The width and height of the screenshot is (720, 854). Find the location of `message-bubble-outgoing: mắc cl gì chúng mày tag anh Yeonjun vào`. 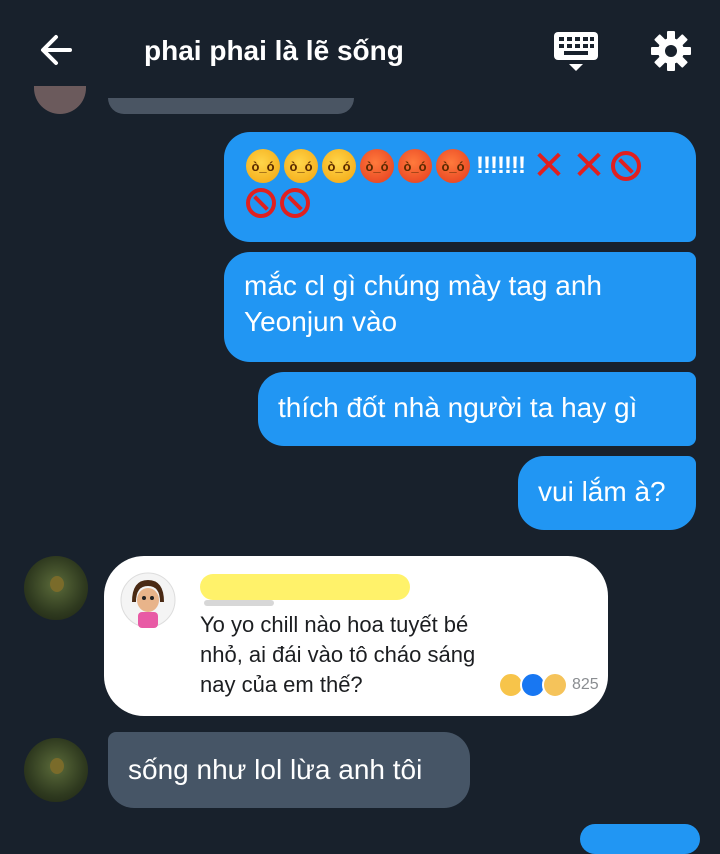

message-bubble-outgoing: mắc cl gì chúng mày tag anh Yeonjun vào is located at coordinates (460, 307).